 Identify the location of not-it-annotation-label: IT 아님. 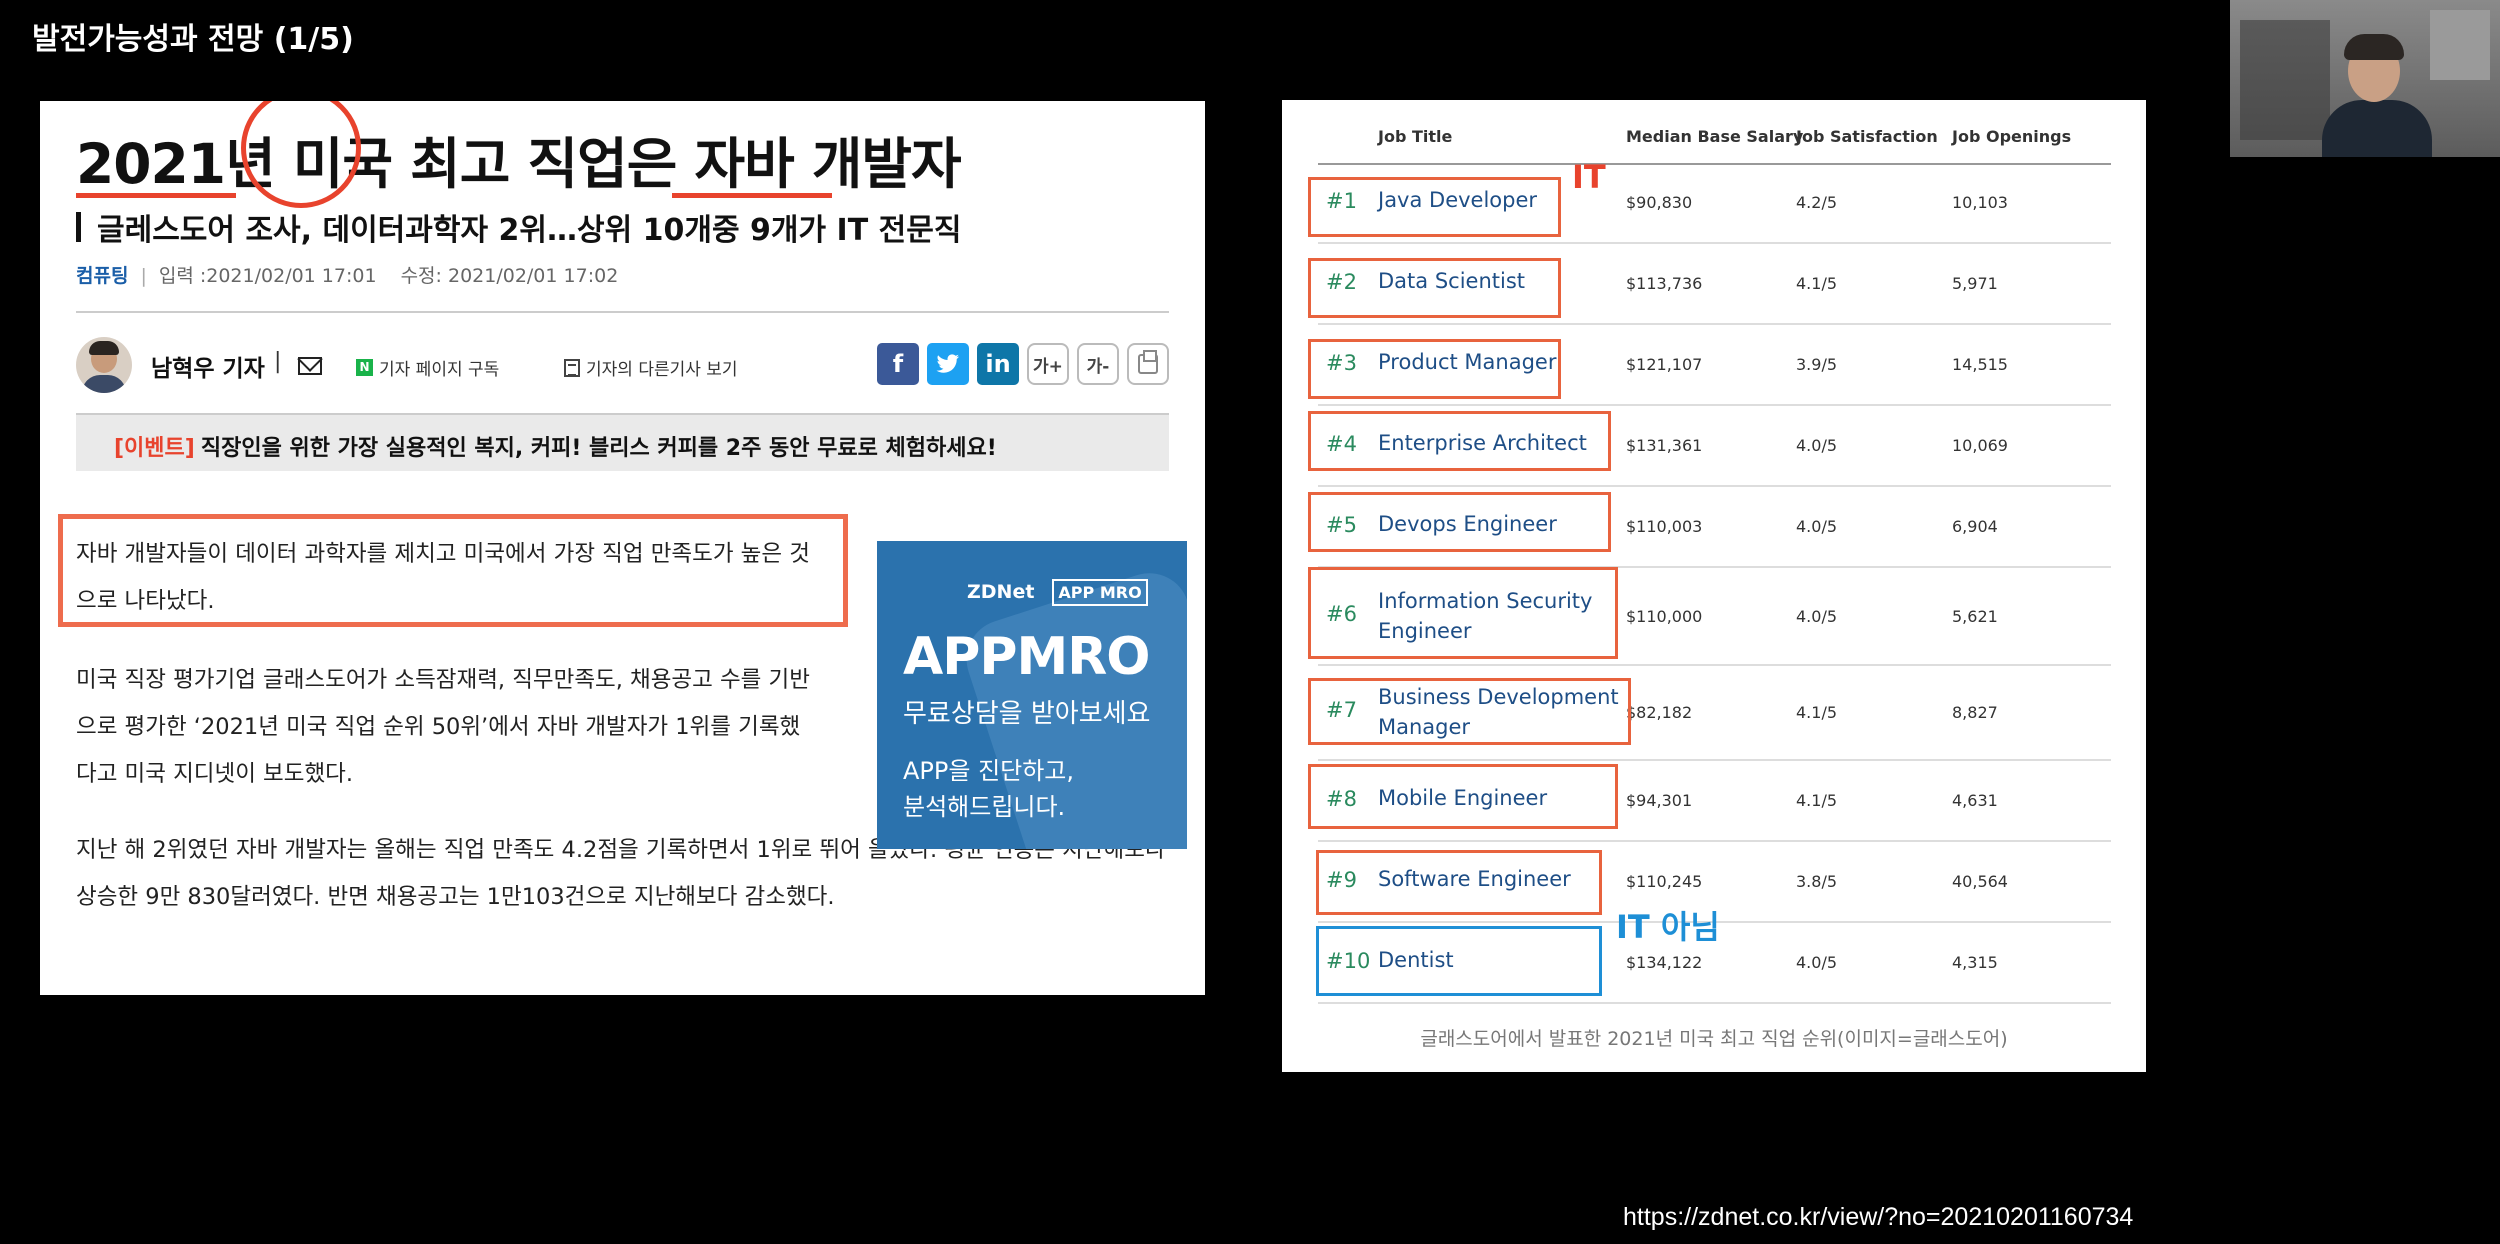
(1668, 927).